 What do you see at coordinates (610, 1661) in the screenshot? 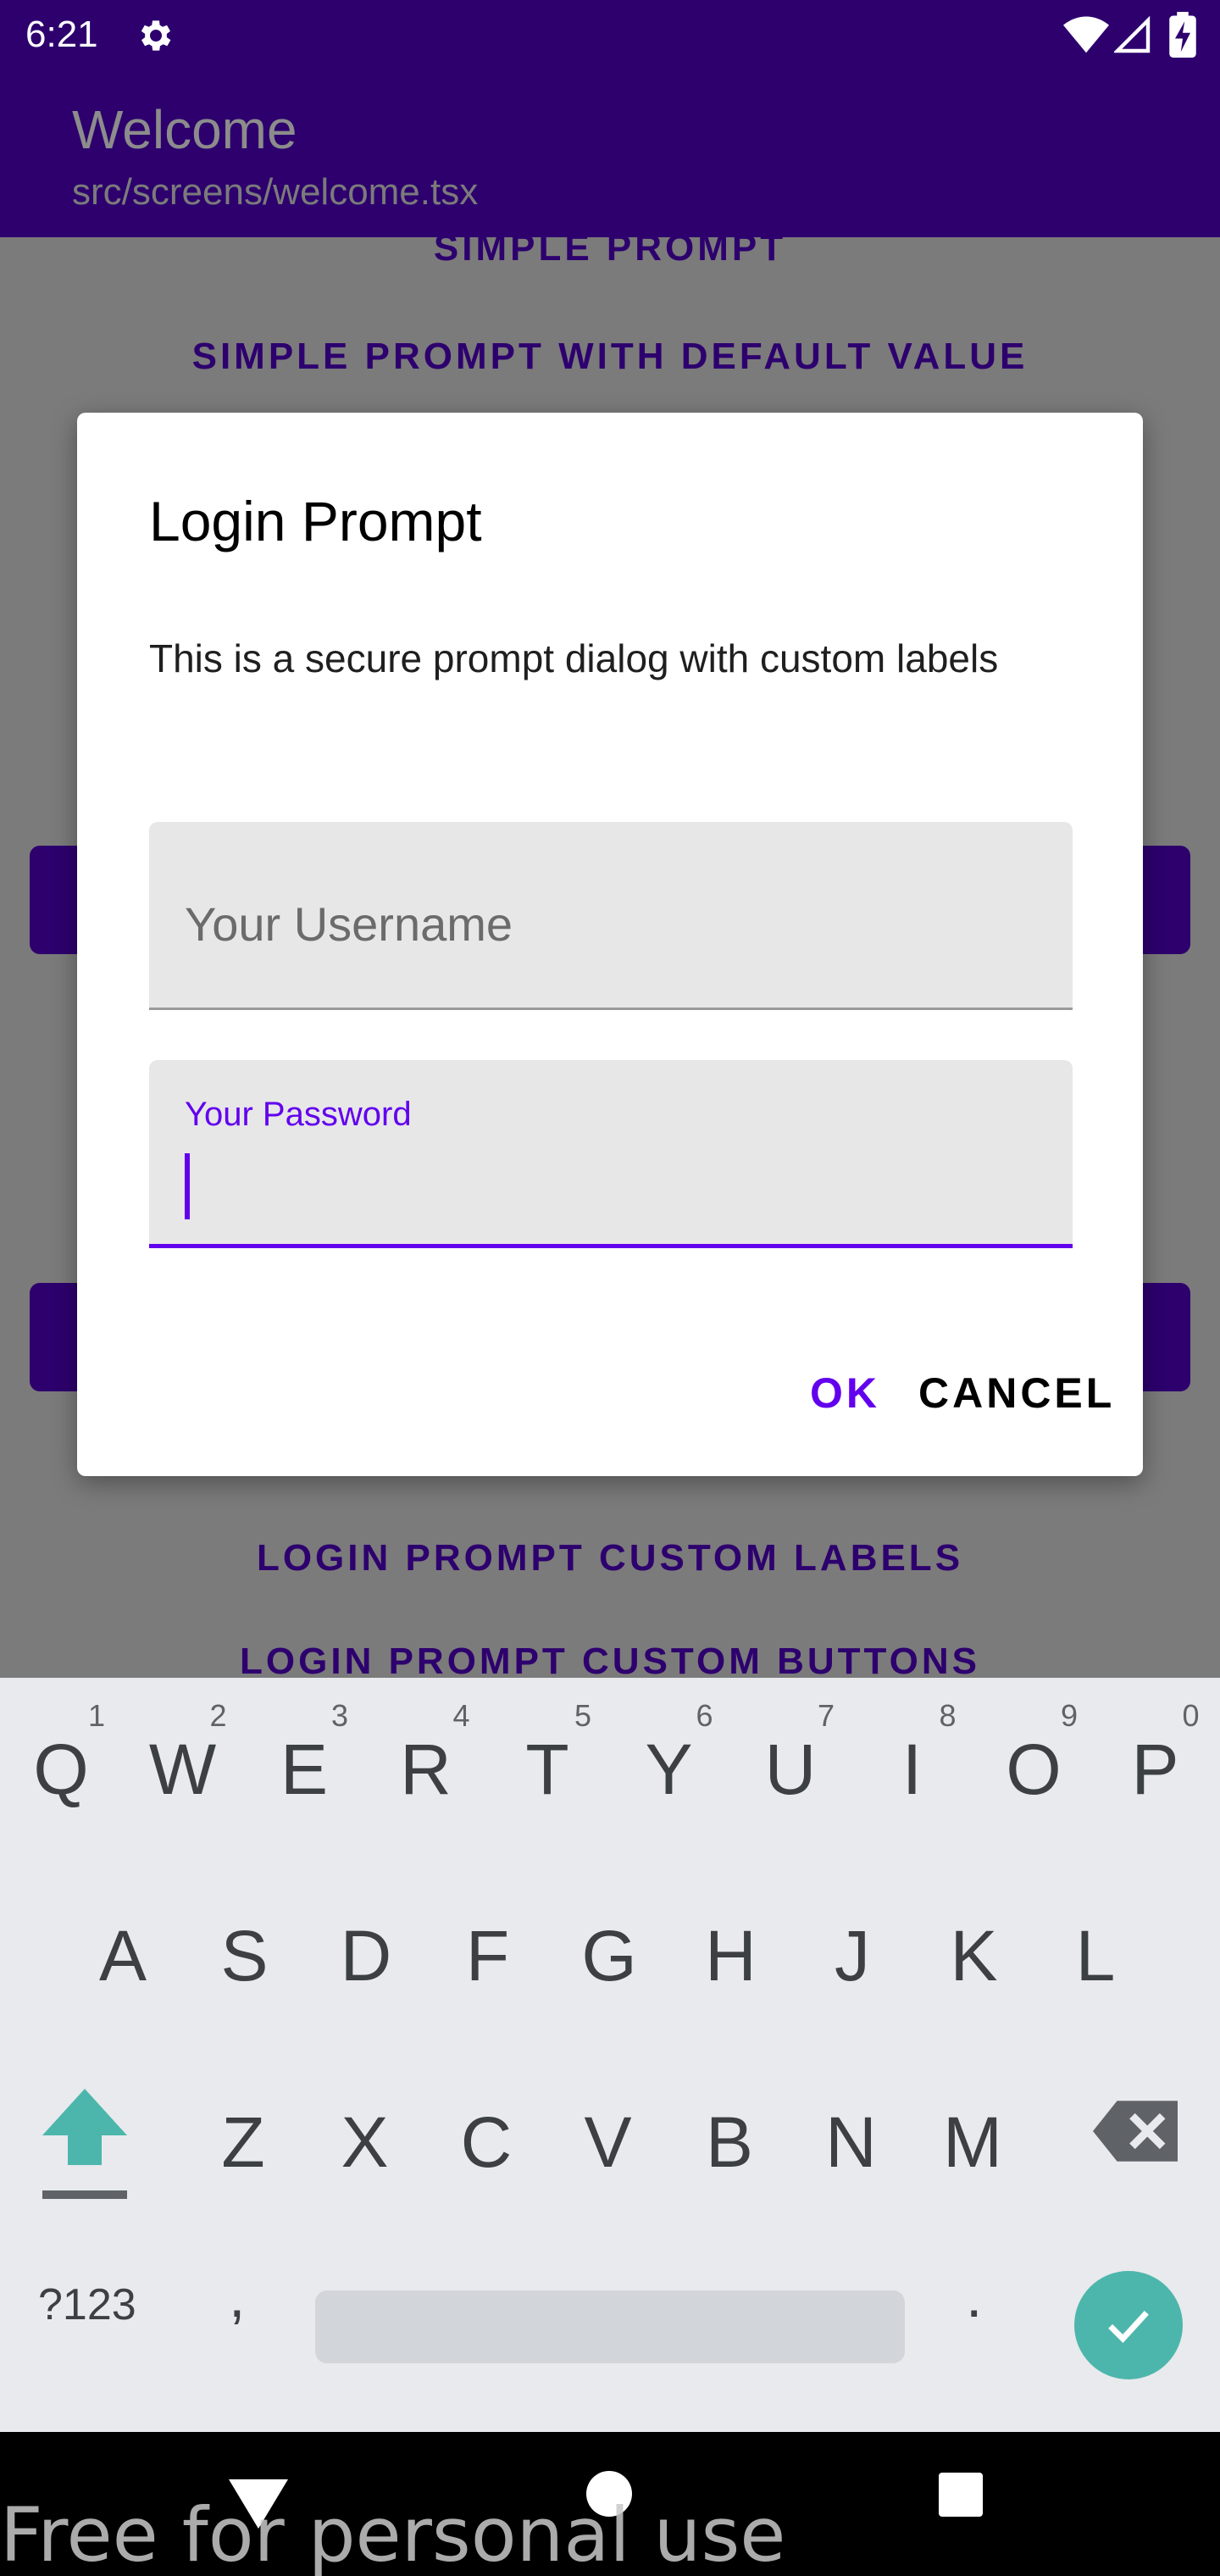
I see `login-custom-buttons-link: LOGIN PROMPT CUSTOM BUTTONS` at bounding box center [610, 1661].